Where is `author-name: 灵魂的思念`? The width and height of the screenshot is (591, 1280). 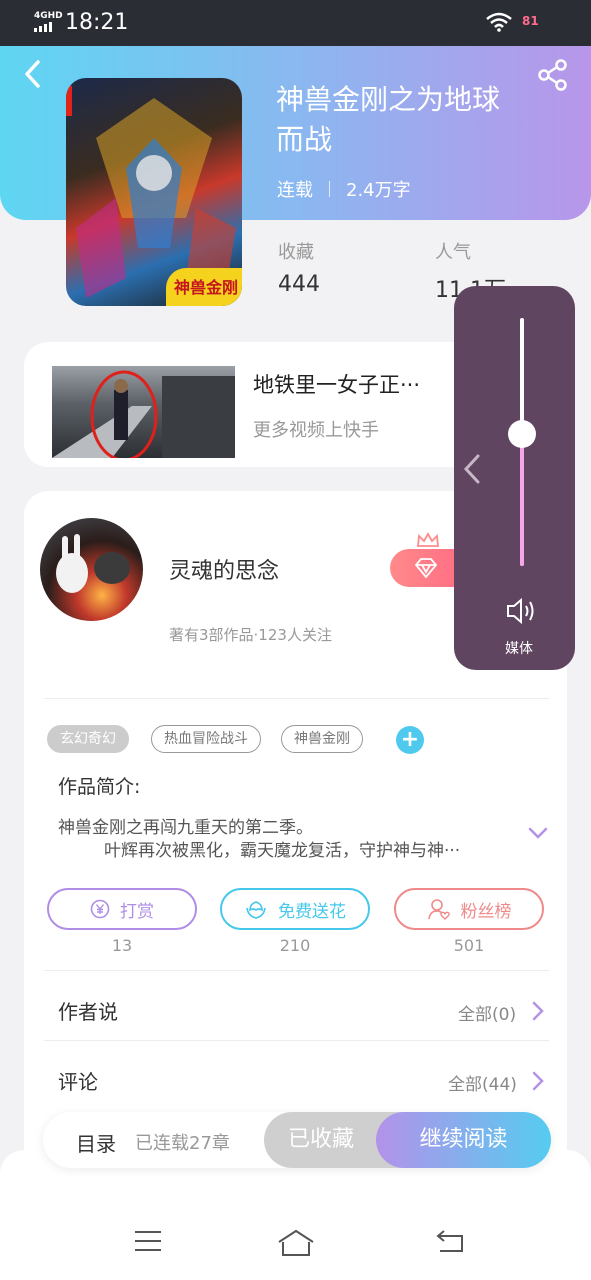 author-name: 灵魂的思念 is located at coordinates (224, 569).